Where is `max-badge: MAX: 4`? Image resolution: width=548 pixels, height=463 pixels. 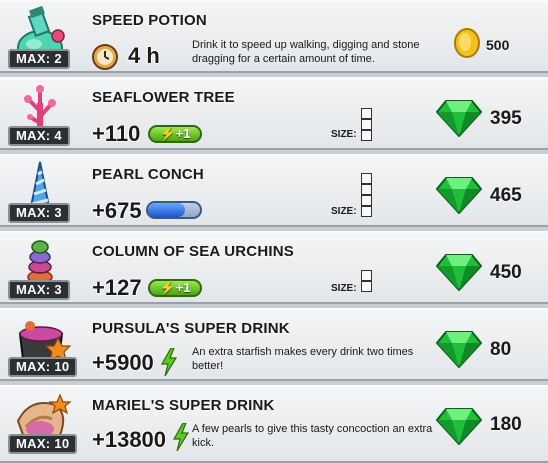 max-badge: MAX: 4 is located at coordinates (39, 136).